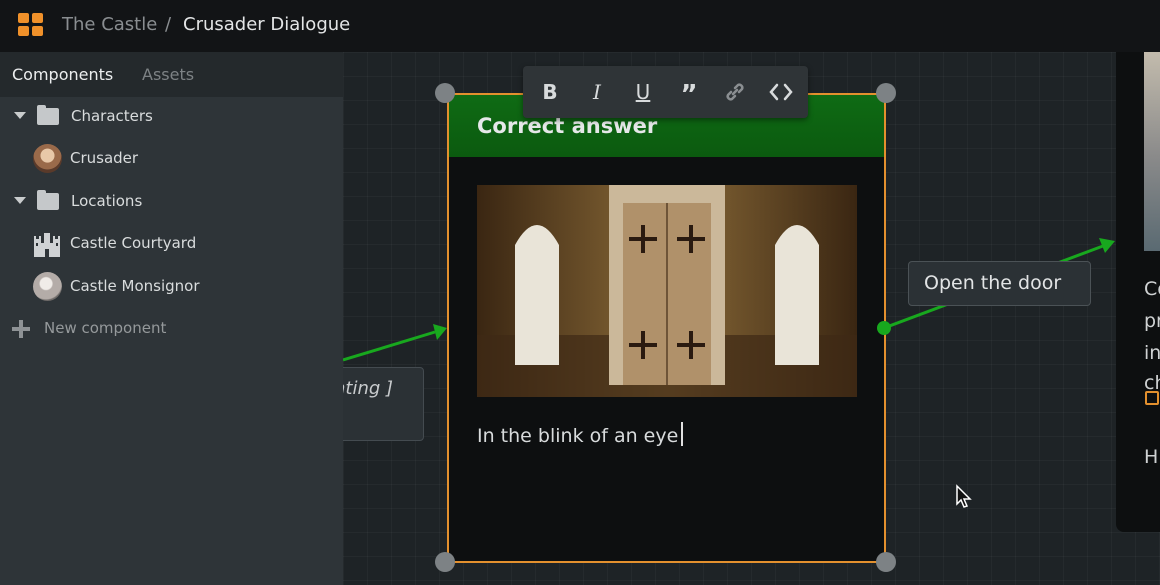  I want to click on node-text-content: In the blink of an eye, so click(578, 436).